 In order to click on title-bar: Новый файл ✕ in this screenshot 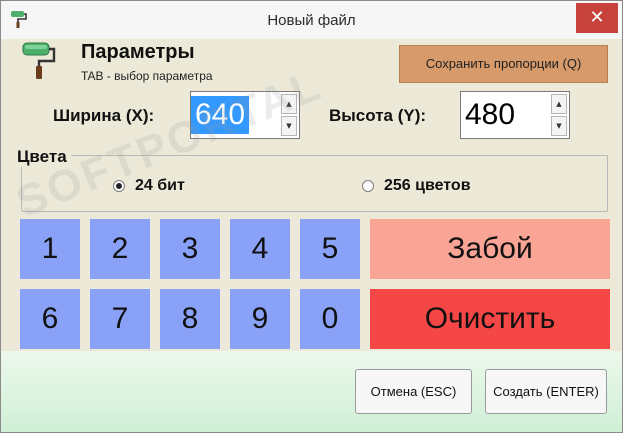, I will do `click(311, 20)`.